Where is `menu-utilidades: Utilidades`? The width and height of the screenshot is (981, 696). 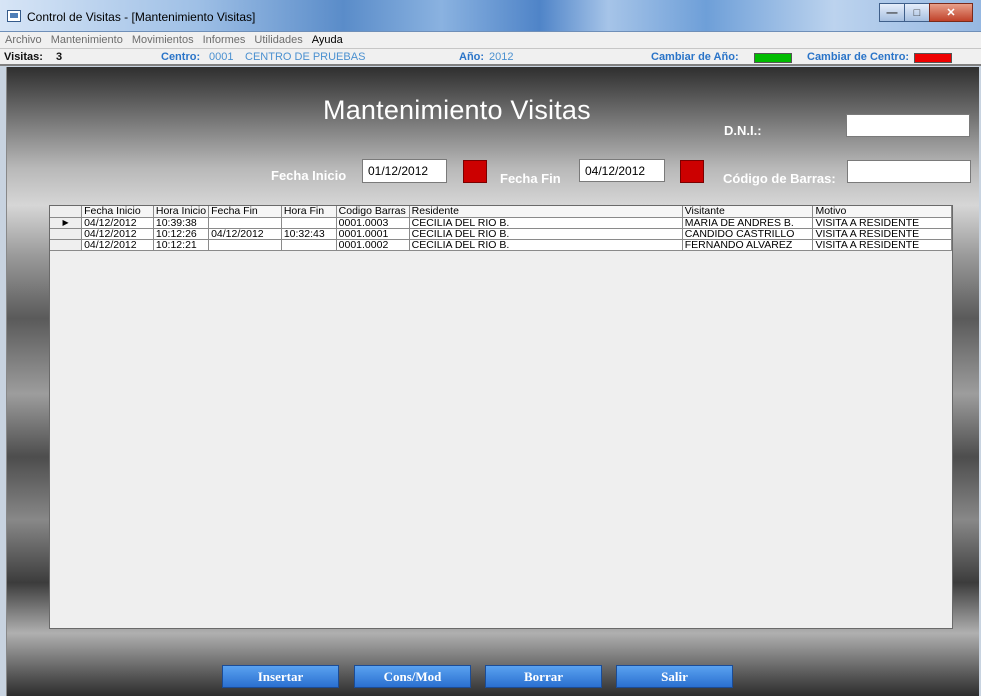 menu-utilidades: Utilidades is located at coordinates (278, 40).